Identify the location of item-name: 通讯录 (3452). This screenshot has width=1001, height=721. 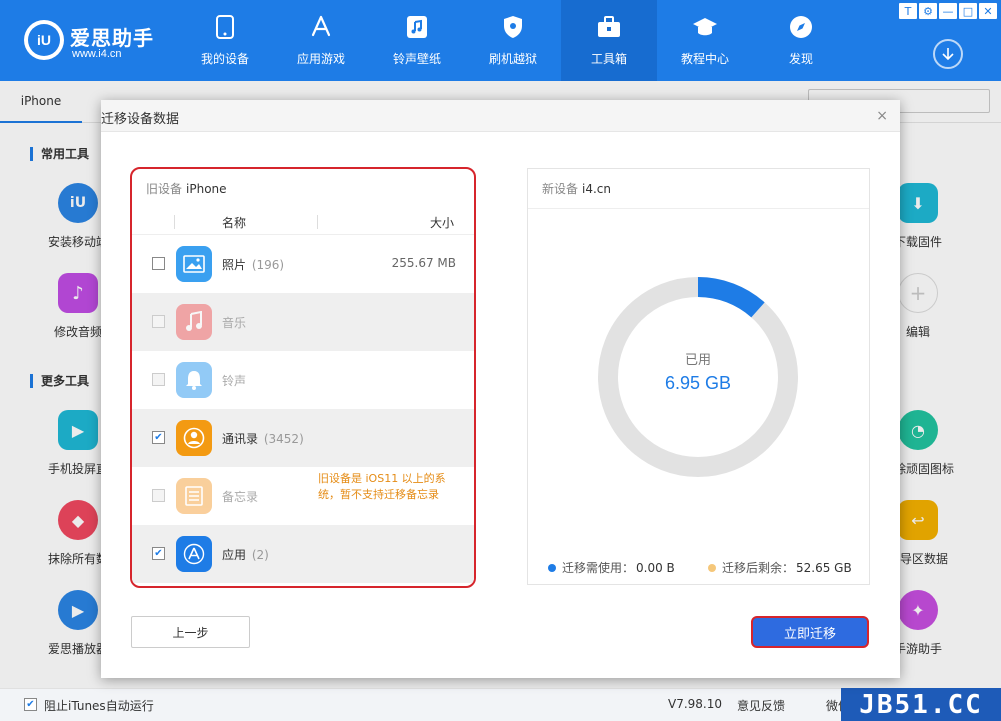
(263, 438).